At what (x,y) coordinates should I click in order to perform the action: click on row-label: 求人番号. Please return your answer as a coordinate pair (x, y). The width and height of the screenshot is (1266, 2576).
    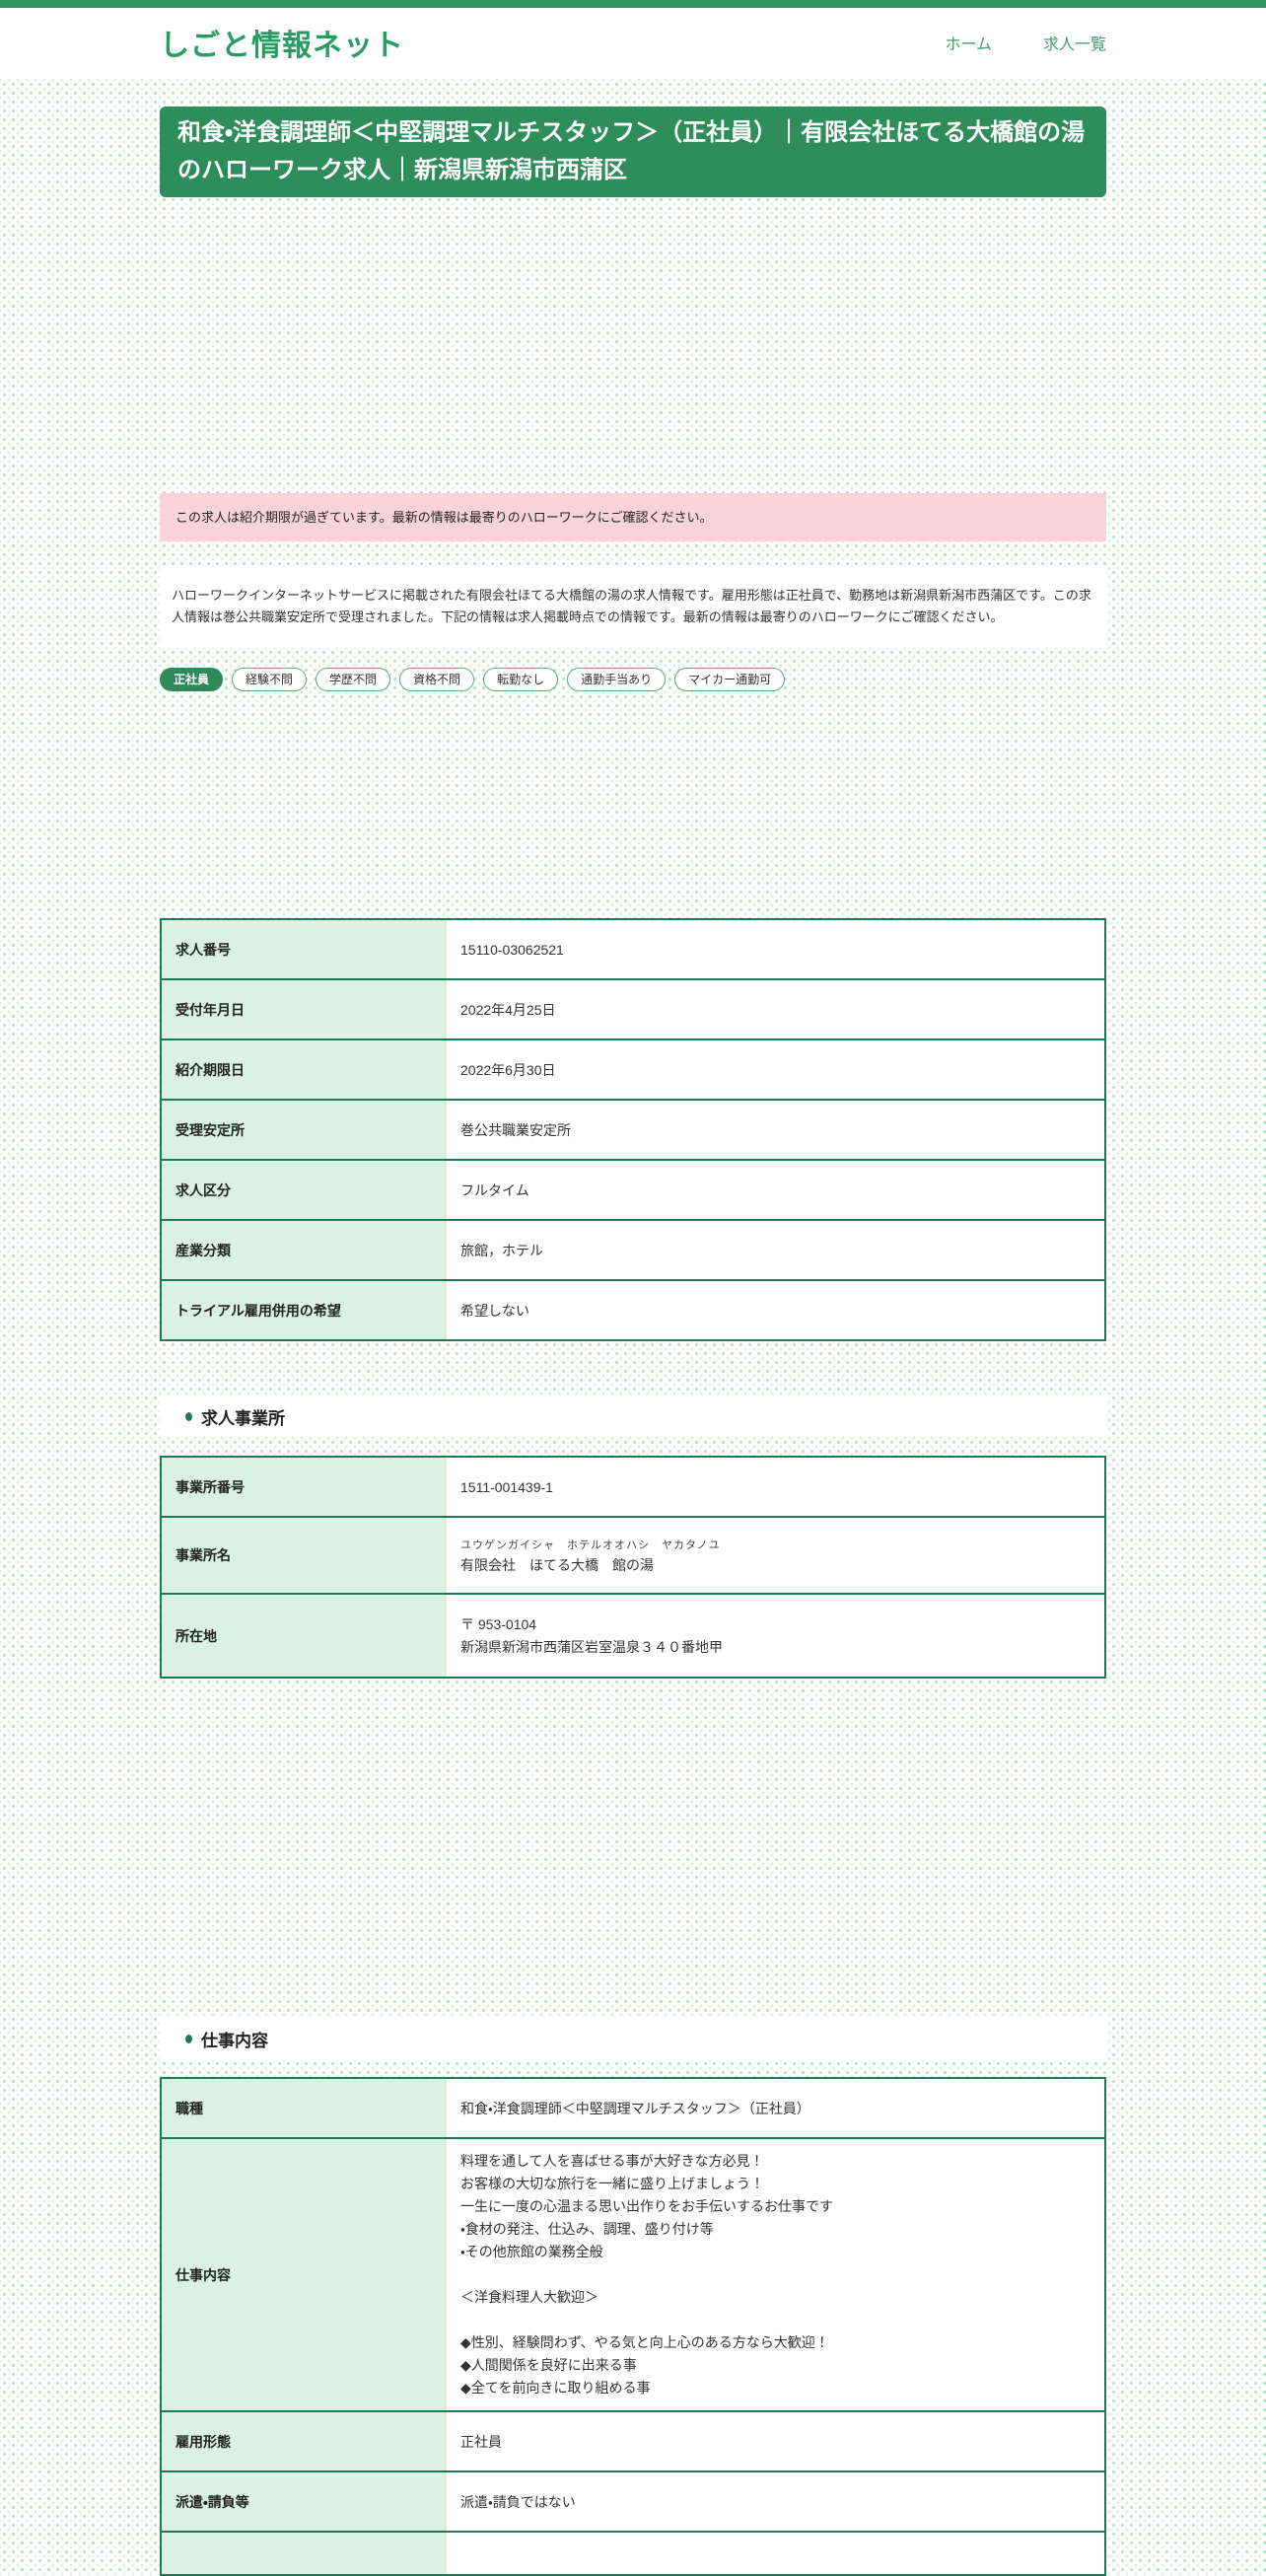
    Looking at the image, I should click on (304, 949).